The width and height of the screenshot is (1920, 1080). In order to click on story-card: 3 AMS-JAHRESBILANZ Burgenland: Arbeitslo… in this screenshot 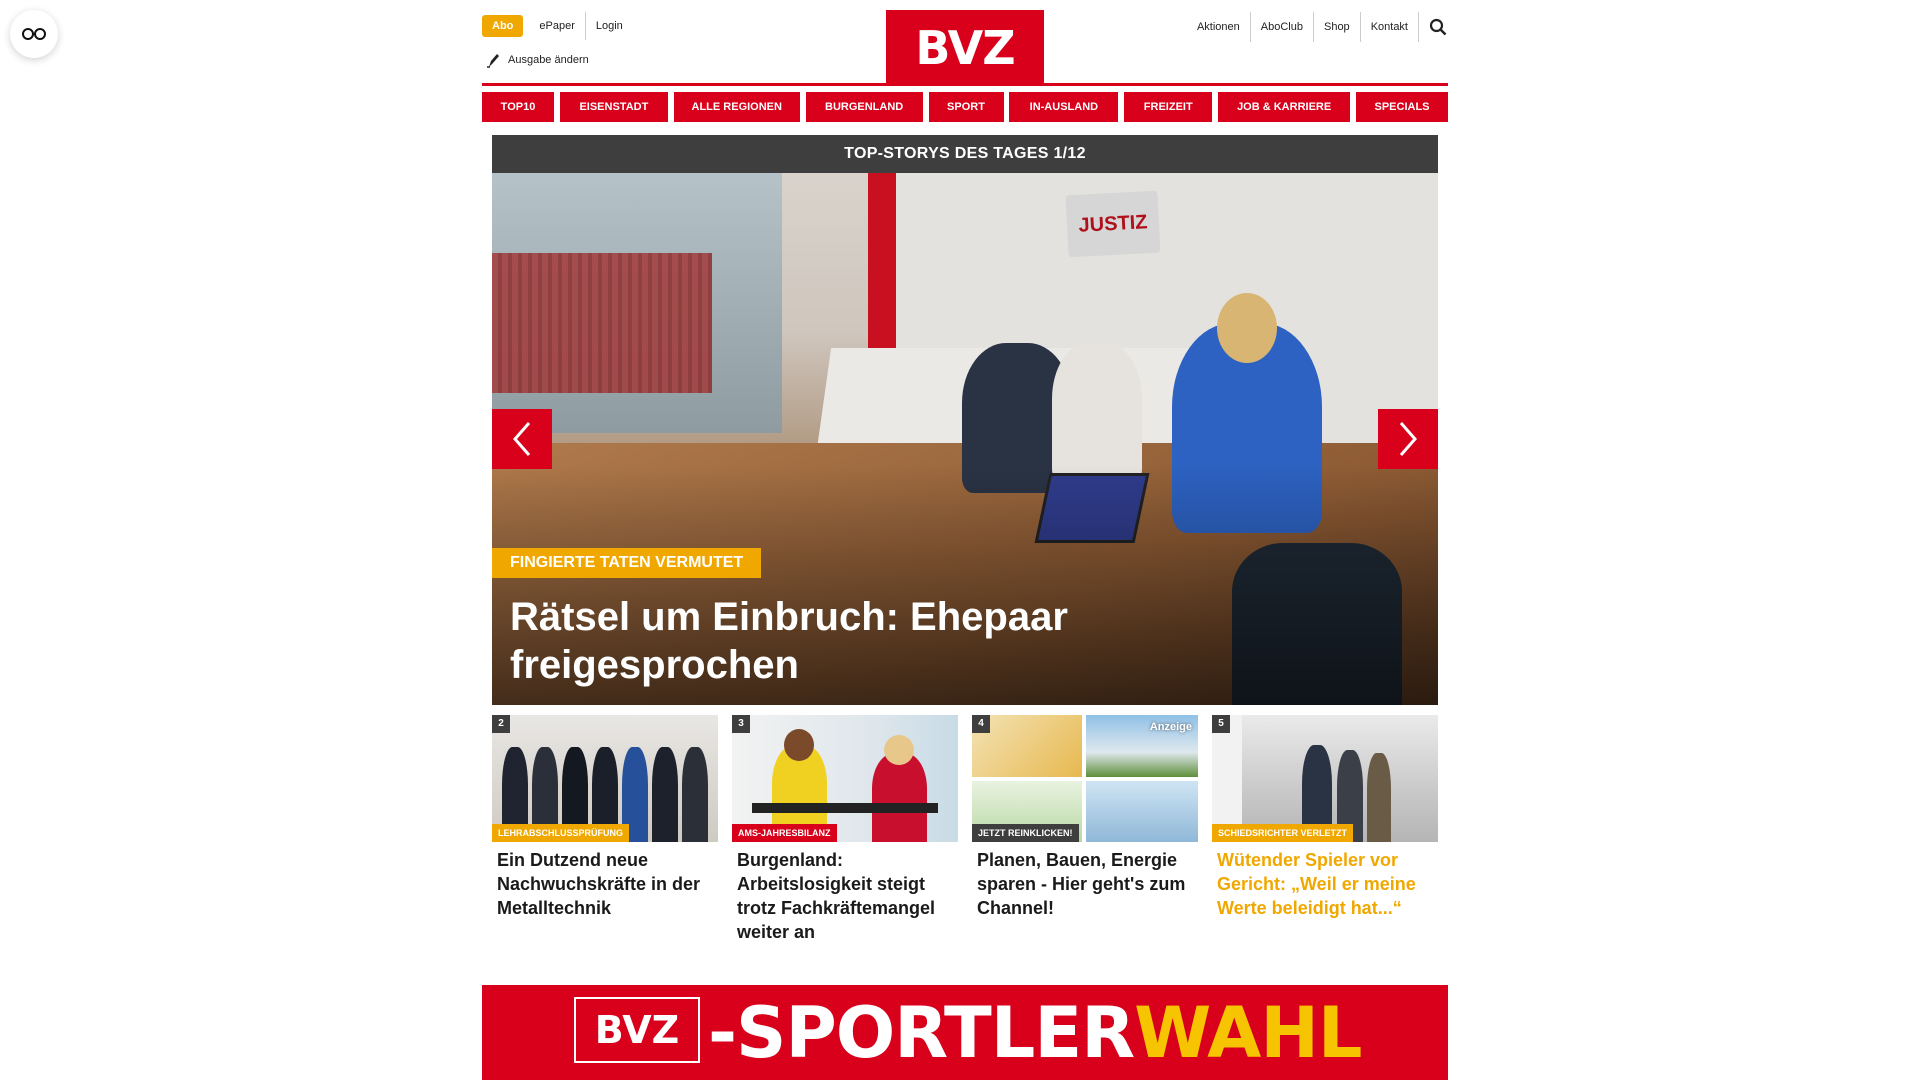, I will do `click(845, 829)`.